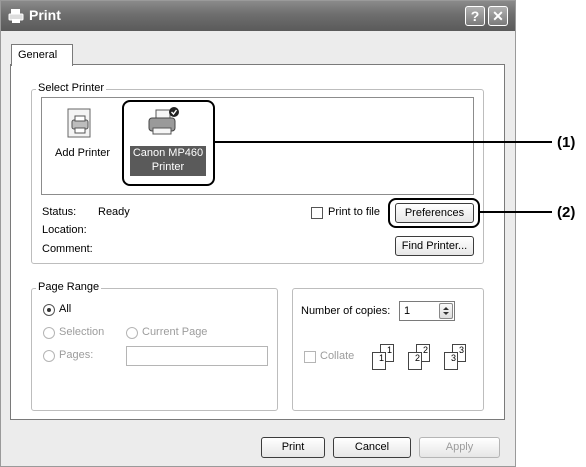 Image resolution: width=586 pixels, height=467 pixels. Describe the element at coordinates (383, 177) in the screenshot. I see `callout-lines` at that location.